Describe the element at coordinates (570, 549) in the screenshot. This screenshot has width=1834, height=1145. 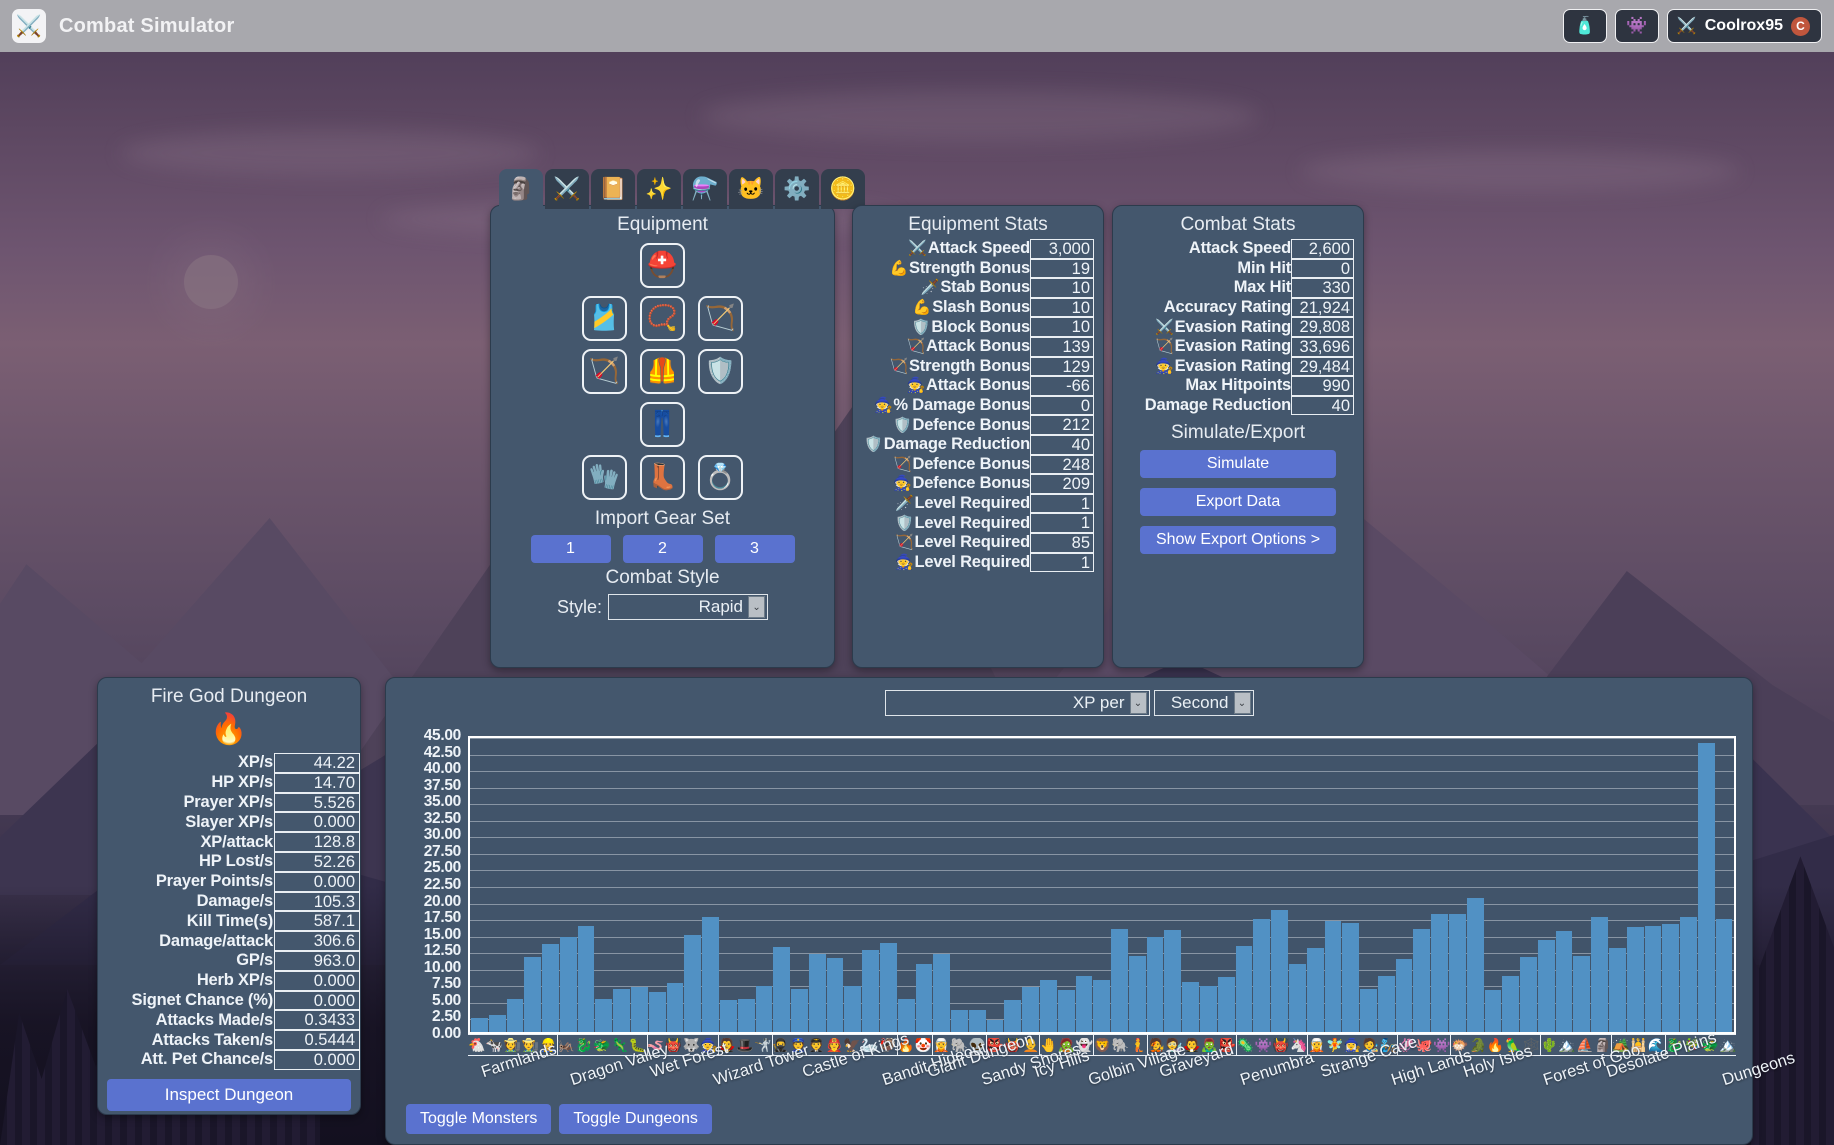
I see `gear-set-button-1: 1` at that location.